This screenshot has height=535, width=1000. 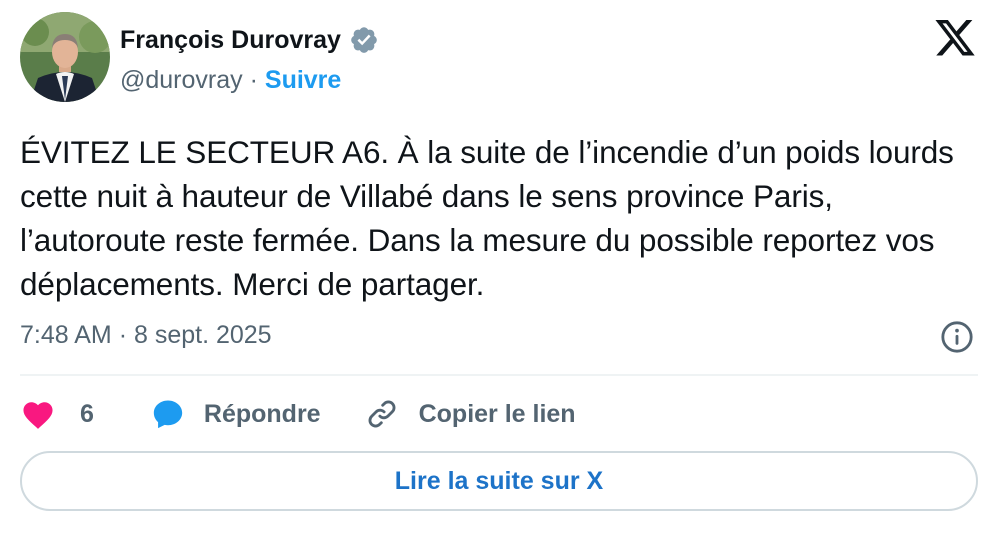 I want to click on heart-icon, so click(x=38, y=415).